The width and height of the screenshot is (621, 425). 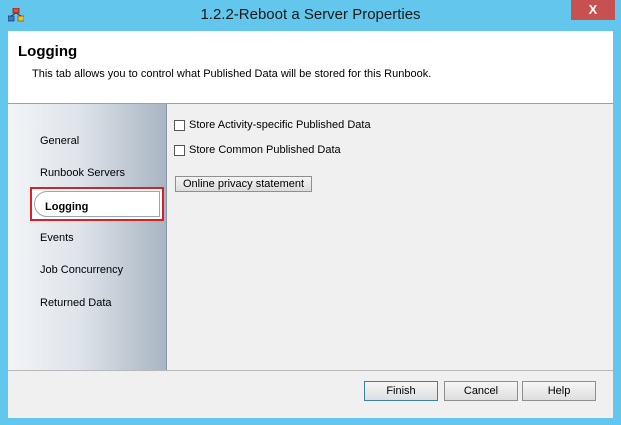 What do you see at coordinates (243, 184) in the screenshot?
I see `online-privacy-statement-button: Online privacy statement` at bounding box center [243, 184].